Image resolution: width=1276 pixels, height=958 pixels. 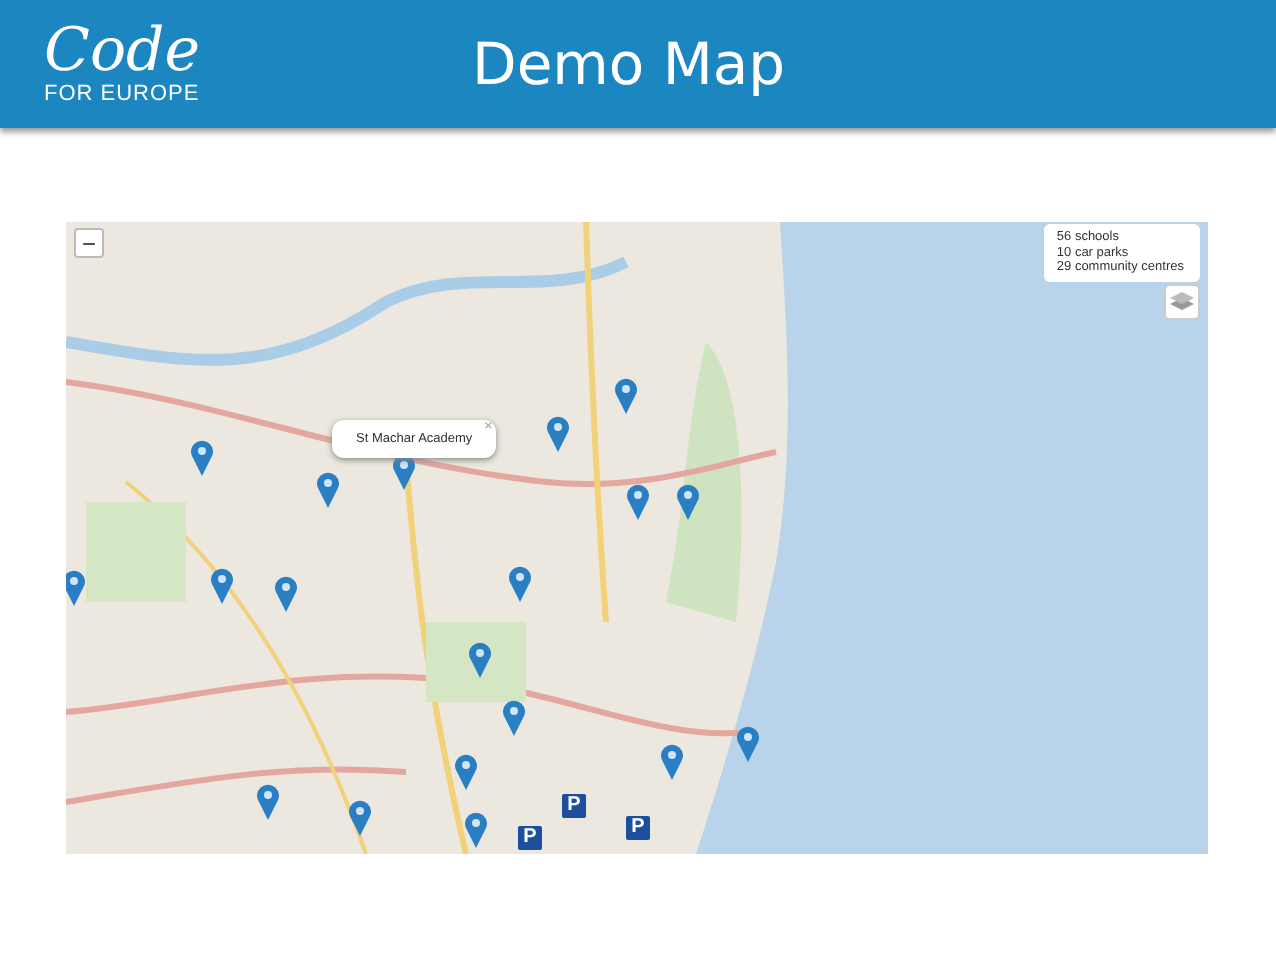 I want to click on slide-title: Demo Map, so click(x=629, y=64).